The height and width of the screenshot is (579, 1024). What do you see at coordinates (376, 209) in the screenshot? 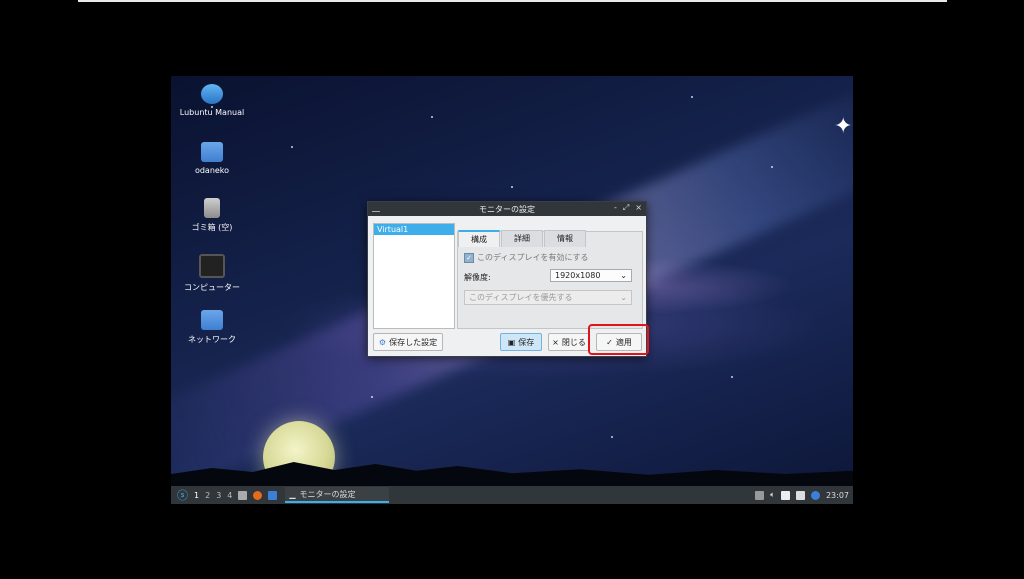
I see `app-icon` at bounding box center [376, 209].